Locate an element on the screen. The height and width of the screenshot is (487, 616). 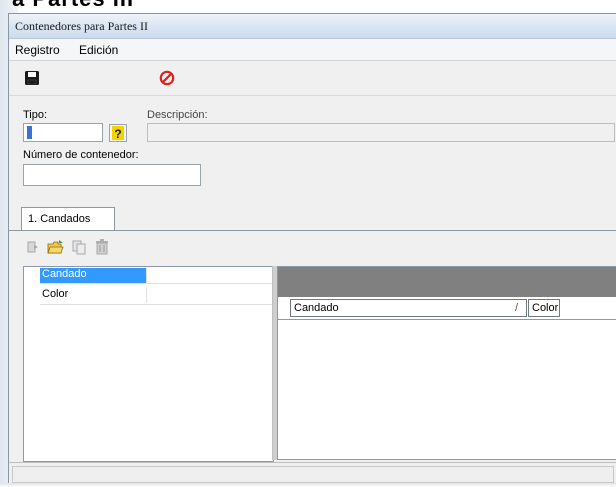
sort-indicator: / is located at coordinates (516, 308).